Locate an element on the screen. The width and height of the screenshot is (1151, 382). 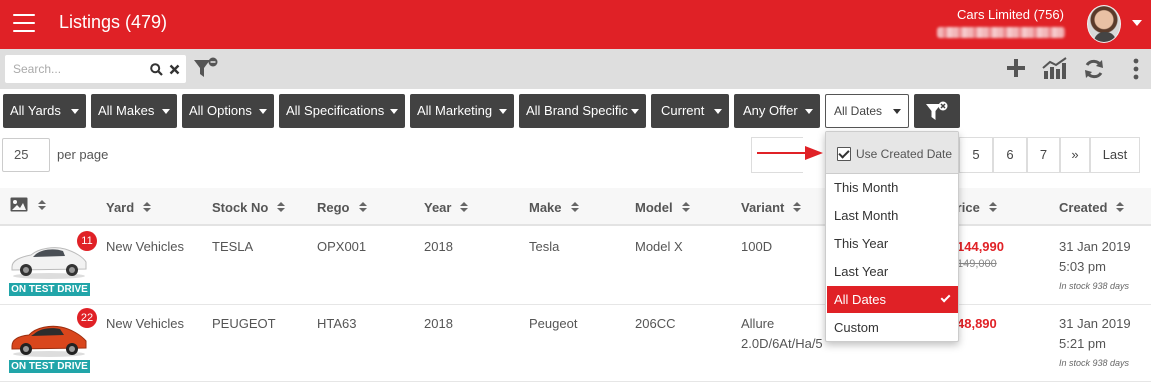
page-button-7: 7 is located at coordinates (1043, 155).